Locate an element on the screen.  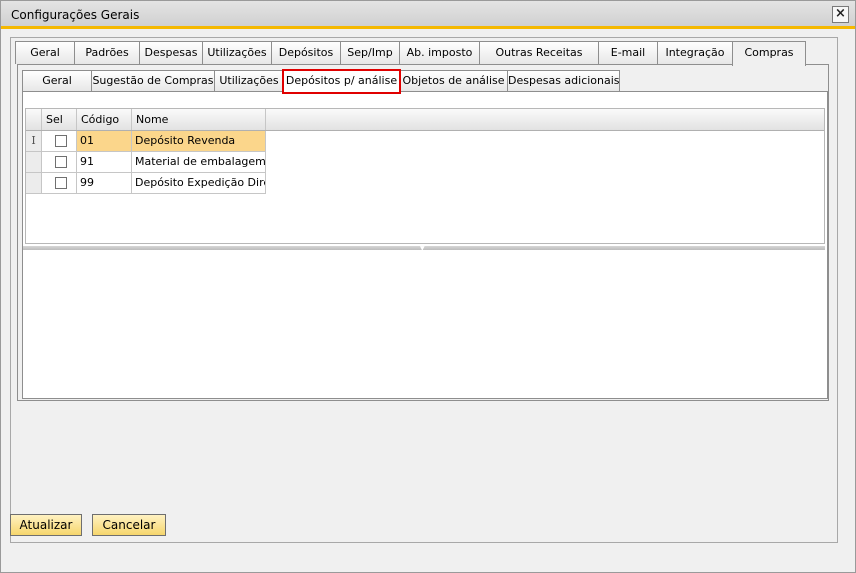
window-title: Configurações Gerais is located at coordinates (75, 15).